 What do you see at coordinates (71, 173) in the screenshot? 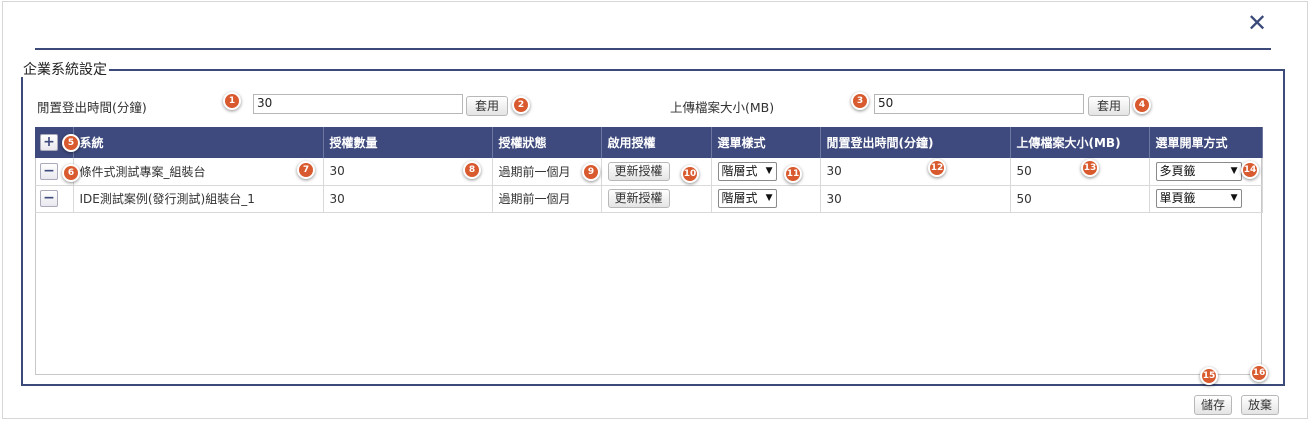
I see `annotation-badge: 6` at bounding box center [71, 173].